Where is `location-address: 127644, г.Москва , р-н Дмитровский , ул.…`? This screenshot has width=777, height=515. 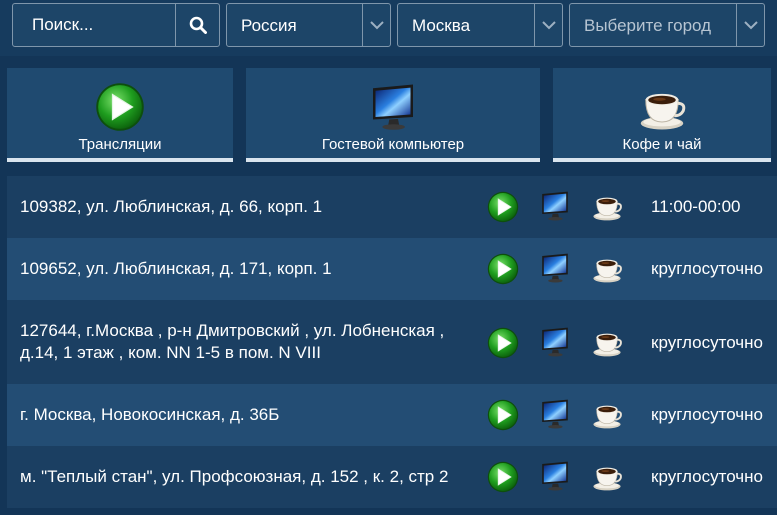
location-address: 127644, г.Москва , р-н Дмитровский , ул.… is located at coordinates (232, 341).